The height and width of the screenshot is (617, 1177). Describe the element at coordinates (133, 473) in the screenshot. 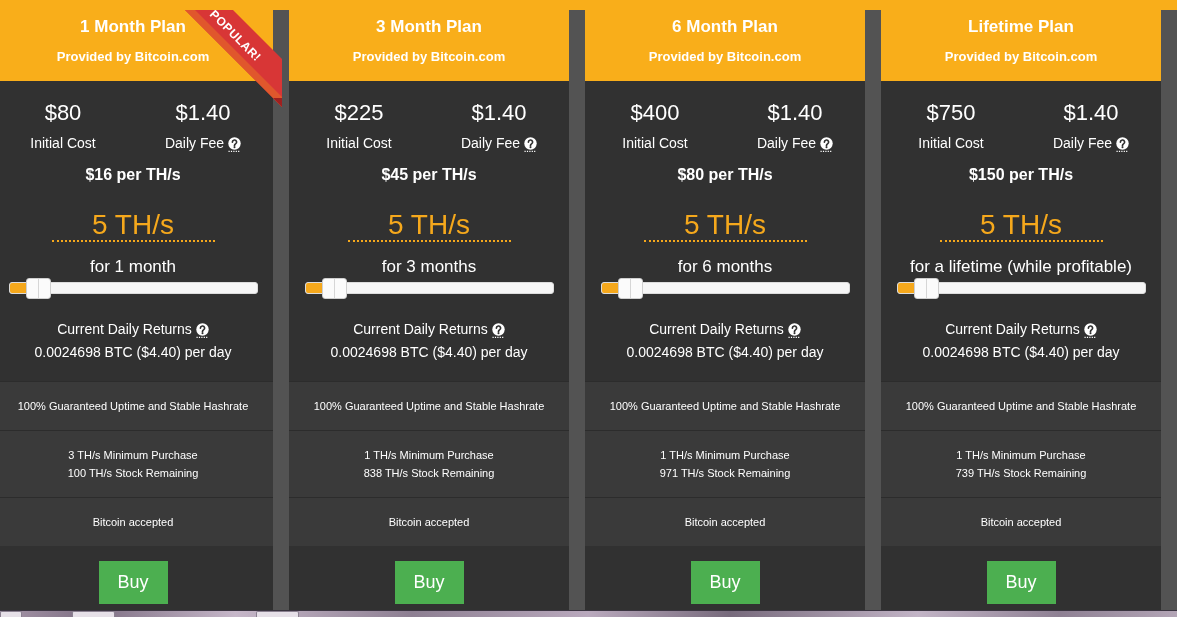

I see `feature-text: 100 TH/s Stock Remaining` at that location.